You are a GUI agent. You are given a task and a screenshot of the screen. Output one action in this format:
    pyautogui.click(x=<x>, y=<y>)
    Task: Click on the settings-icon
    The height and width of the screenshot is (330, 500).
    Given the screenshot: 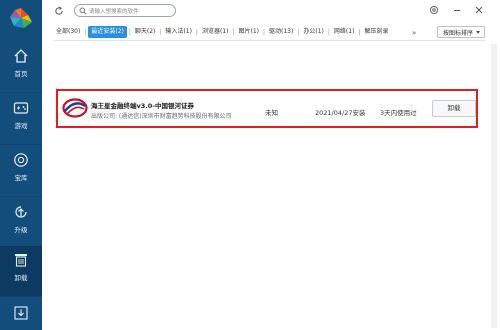 What is the action you would take?
    pyautogui.click(x=434, y=10)
    